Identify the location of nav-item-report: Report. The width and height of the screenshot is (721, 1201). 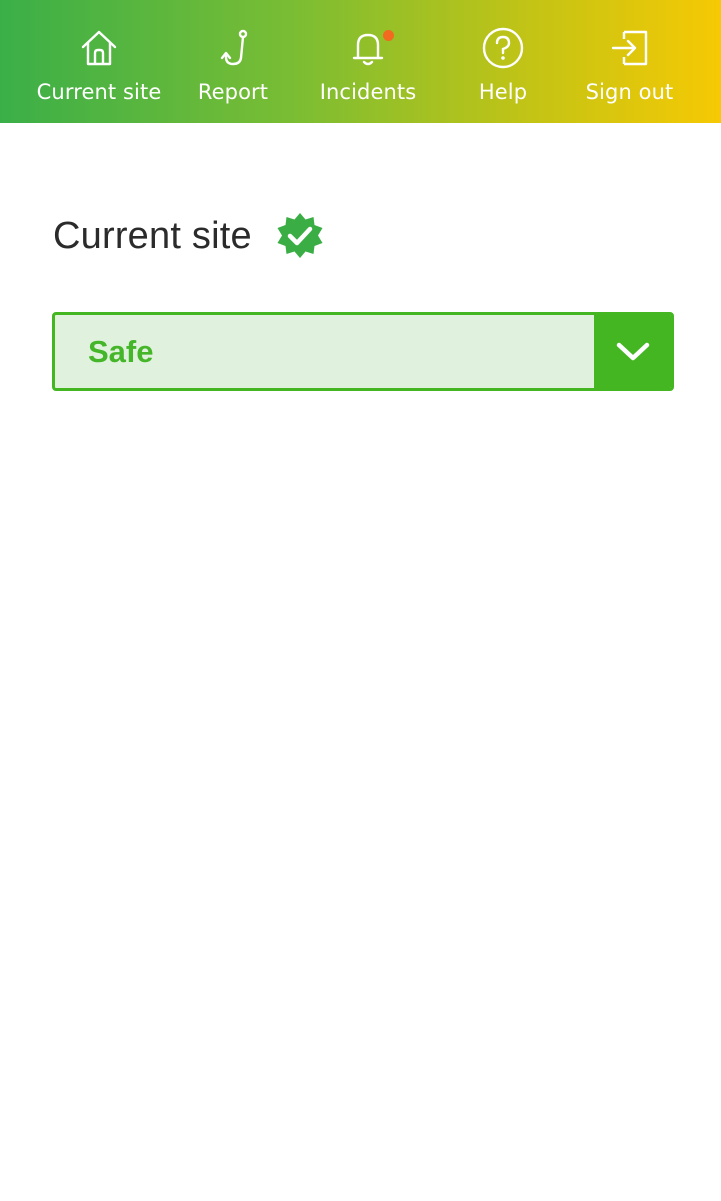
(233, 61).